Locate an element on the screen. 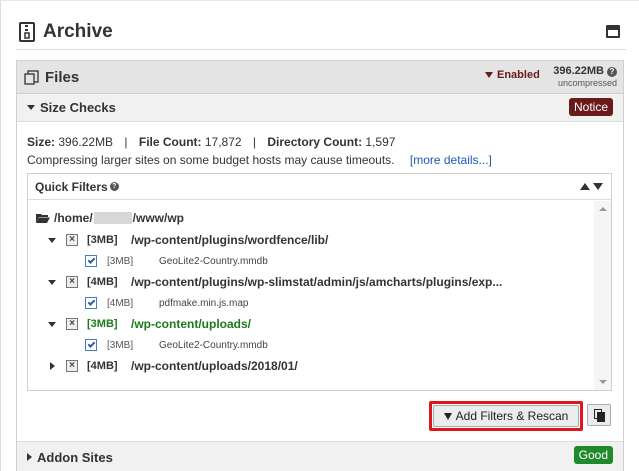 The width and height of the screenshot is (639, 471). files-status-label: Enabled is located at coordinates (518, 75).